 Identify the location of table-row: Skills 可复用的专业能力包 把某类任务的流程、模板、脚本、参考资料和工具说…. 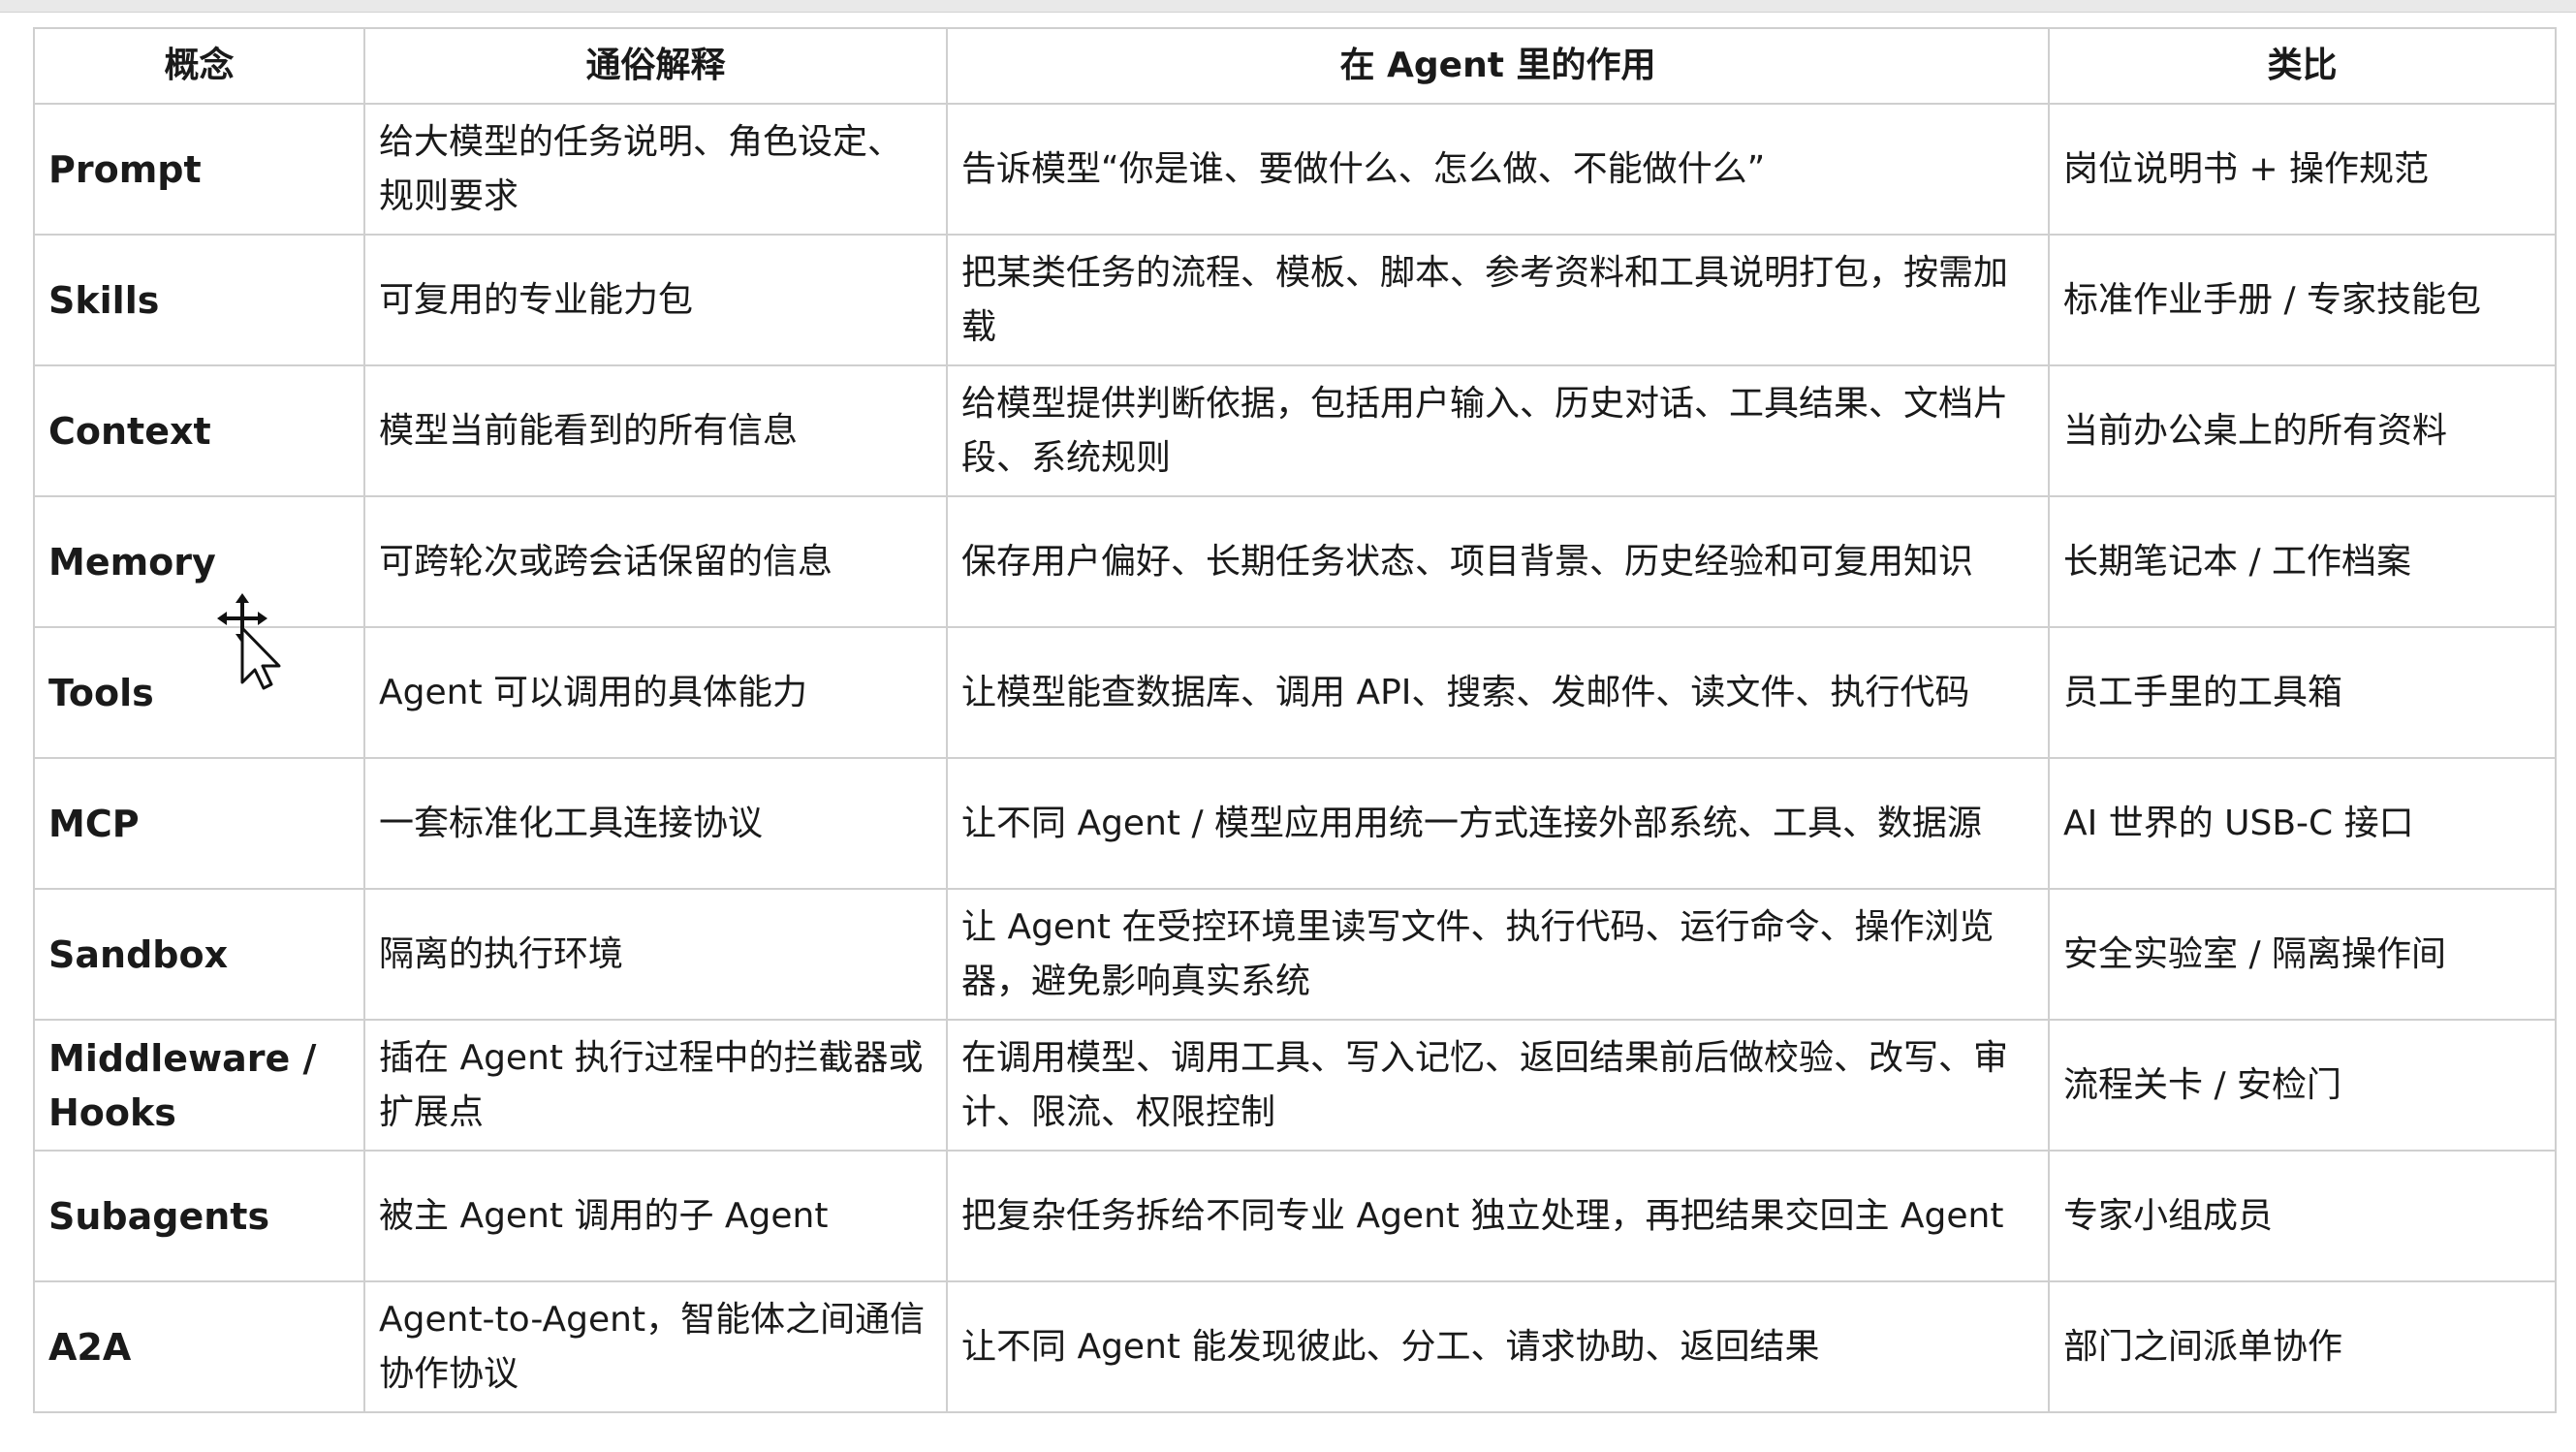
(1295, 300).